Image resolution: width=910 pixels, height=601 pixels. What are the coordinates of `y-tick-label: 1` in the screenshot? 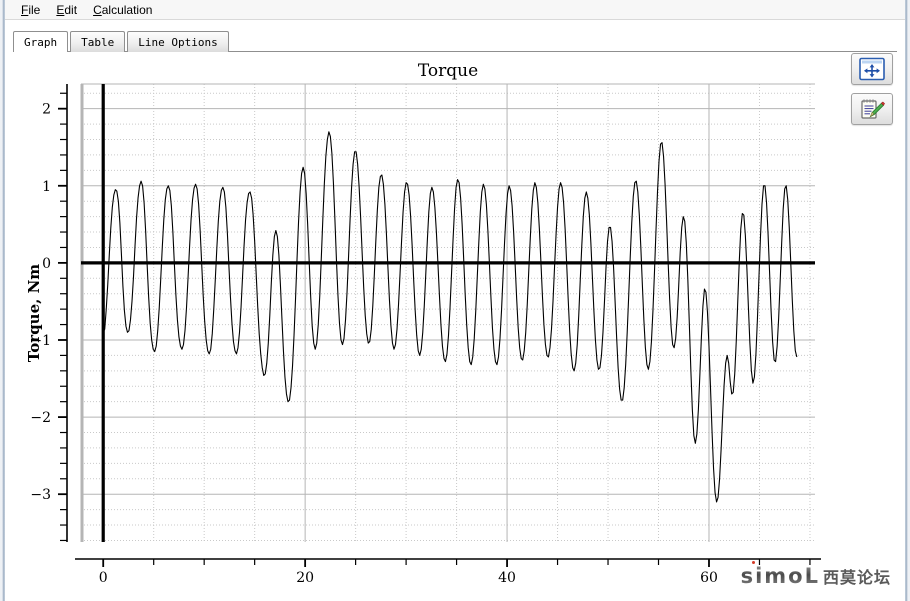 It's located at (46, 187).